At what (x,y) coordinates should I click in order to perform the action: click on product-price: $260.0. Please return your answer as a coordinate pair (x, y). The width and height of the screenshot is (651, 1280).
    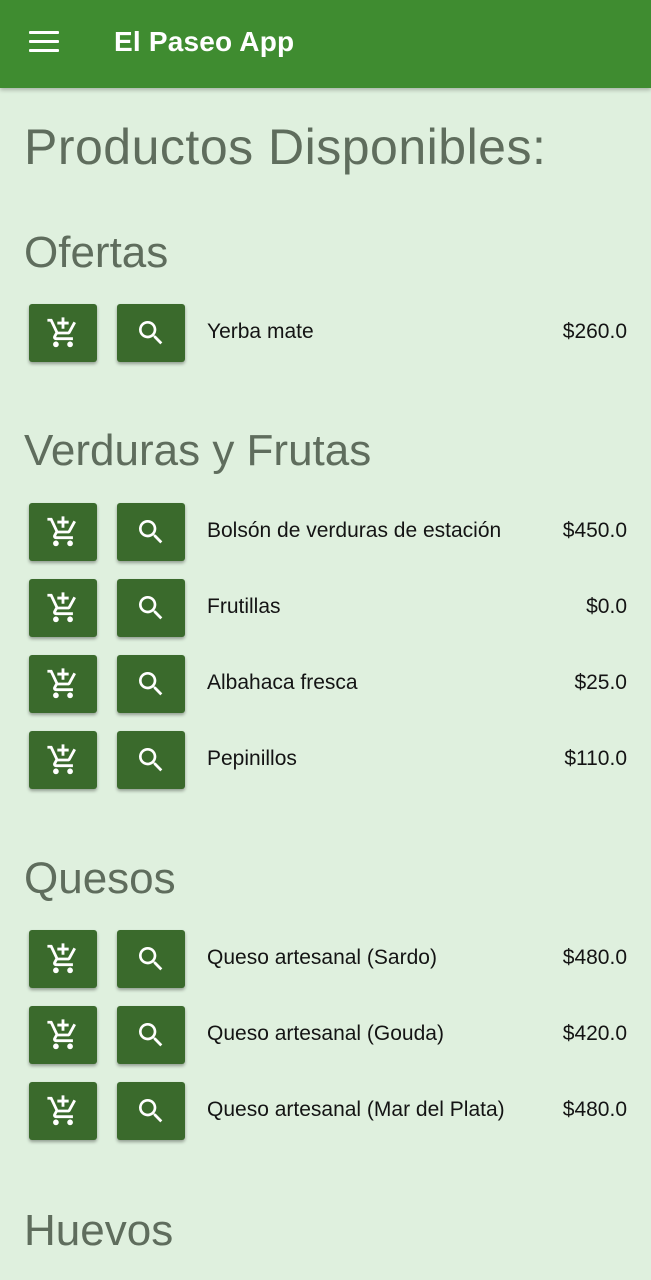
    Looking at the image, I should click on (594, 331).